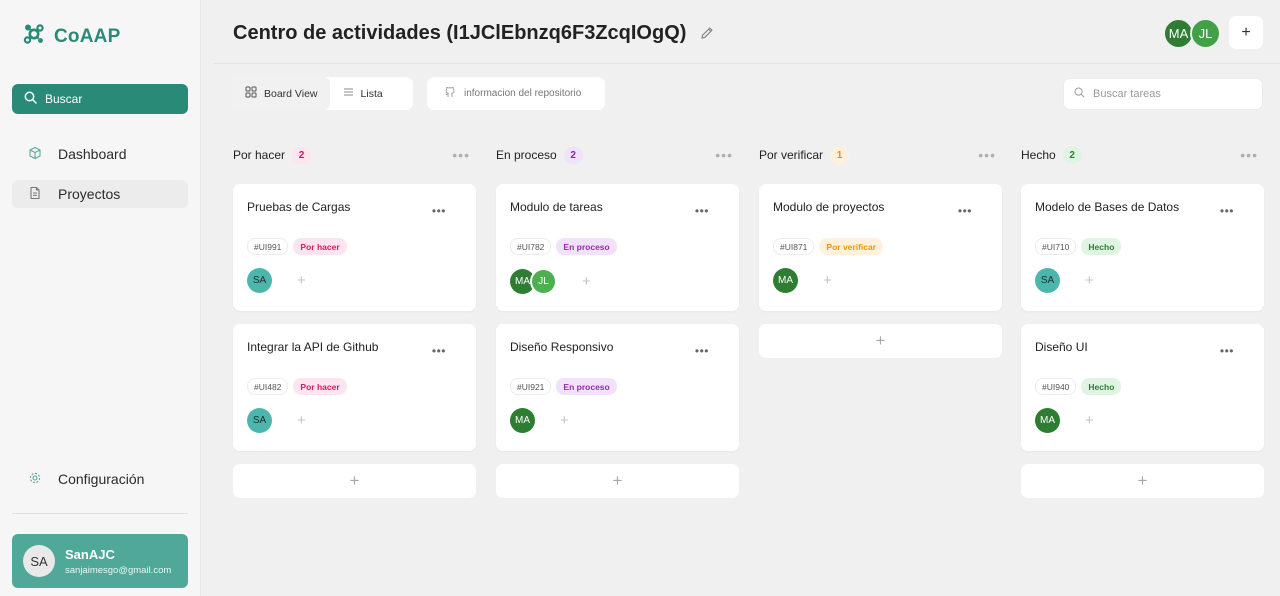  What do you see at coordinates (1173, 94) in the screenshot?
I see `task-search-input` at bounding box center [1173, 94].